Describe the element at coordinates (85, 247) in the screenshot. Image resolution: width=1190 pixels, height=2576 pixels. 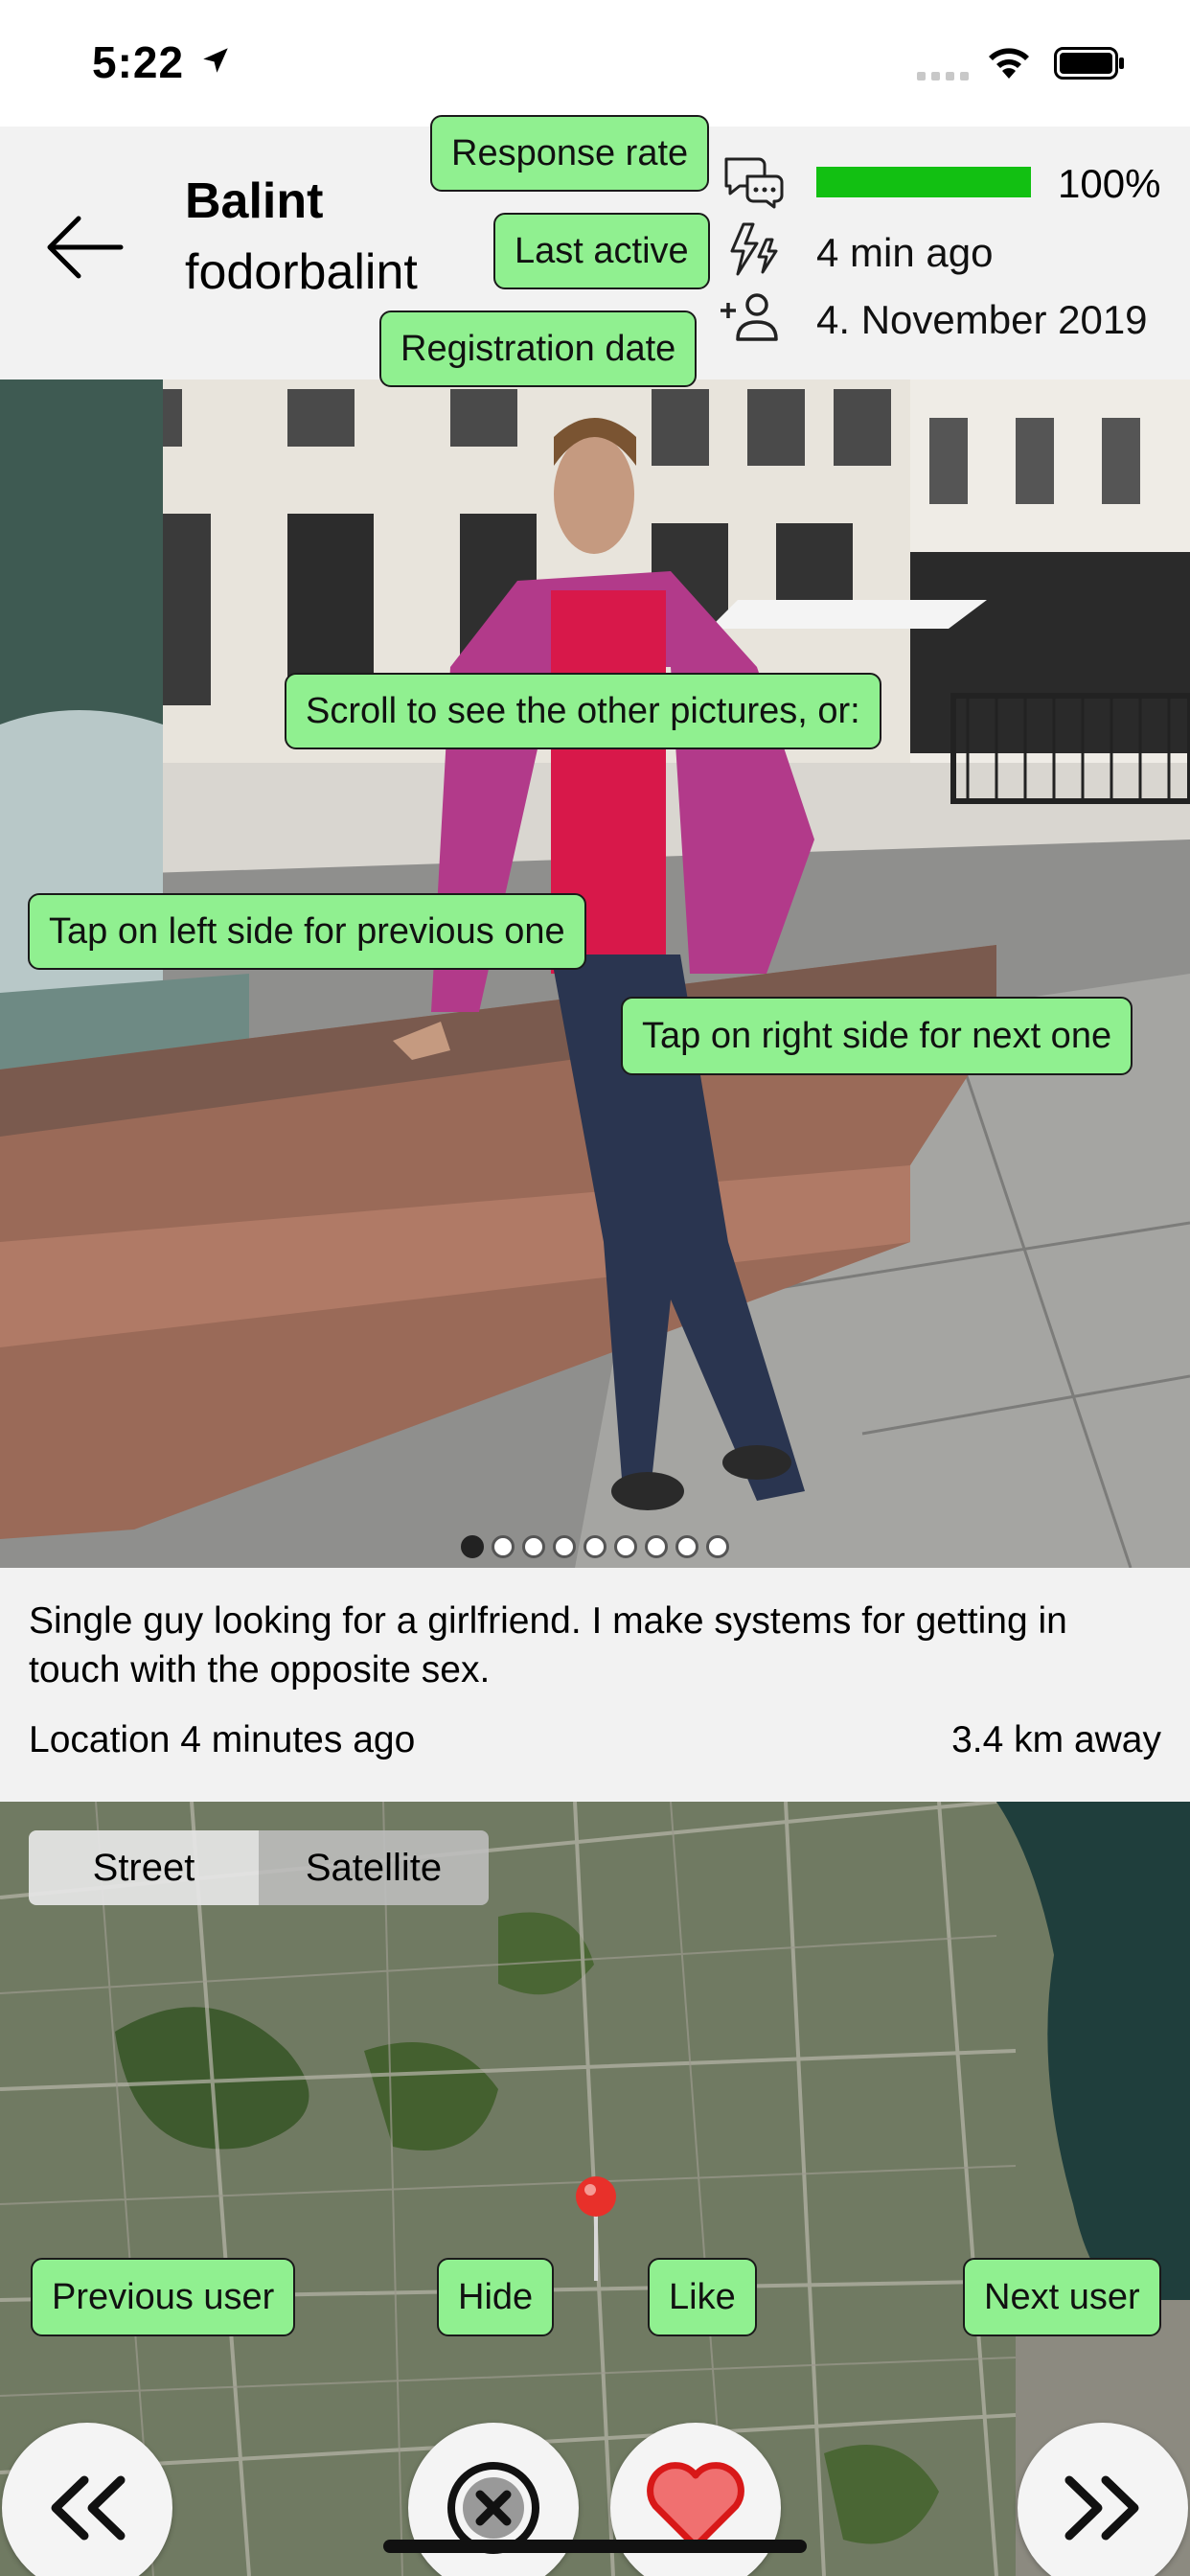
I see `arrow-left-icon` at that location.